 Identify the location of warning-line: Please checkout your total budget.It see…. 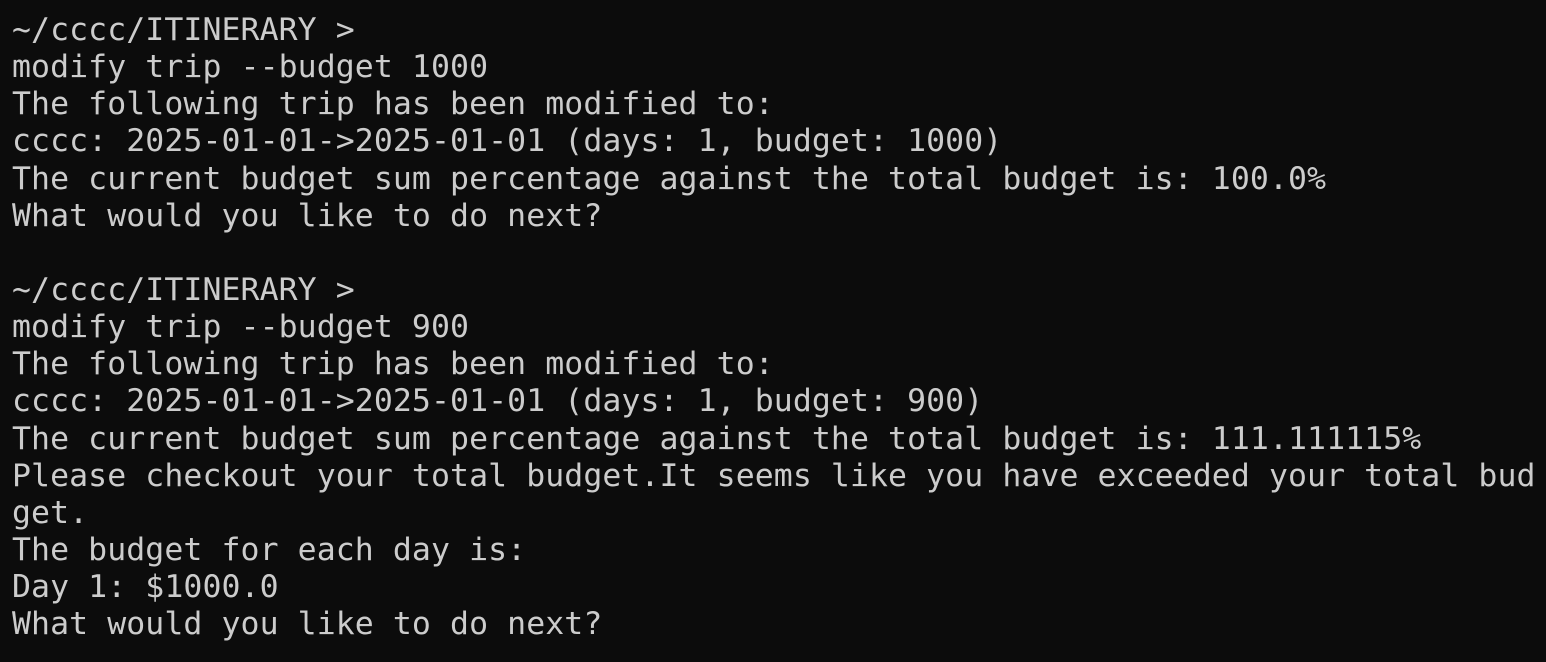
(774, 475).